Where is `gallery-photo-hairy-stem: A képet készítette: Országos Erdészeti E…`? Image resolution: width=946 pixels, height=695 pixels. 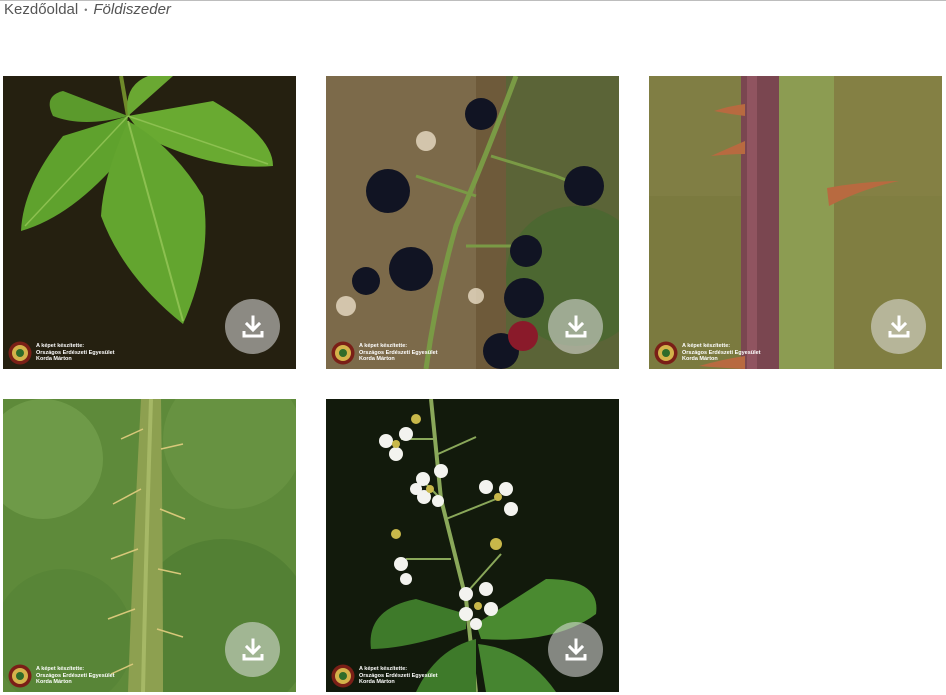 gallery-photo-hairy-stem: A képet készítette: Országos Erdészeti E… is located at coordinates (149, 545).